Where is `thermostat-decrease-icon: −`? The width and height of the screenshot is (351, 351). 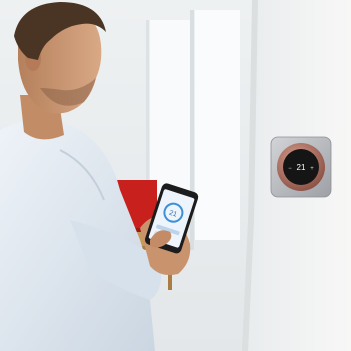
thermostat-decrease-icon: − is located at coordinates (290, 169).